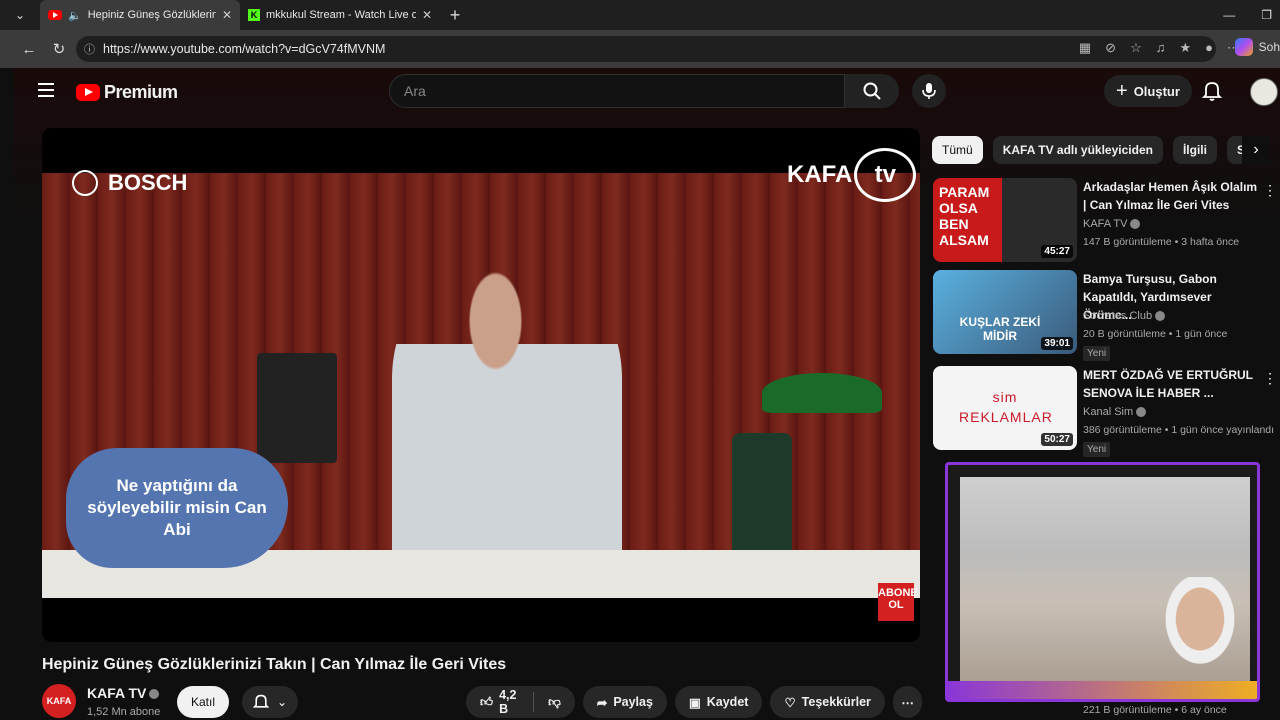  I want to click on thanks-button: ♡ Teşekkürler, so click(827, 702).